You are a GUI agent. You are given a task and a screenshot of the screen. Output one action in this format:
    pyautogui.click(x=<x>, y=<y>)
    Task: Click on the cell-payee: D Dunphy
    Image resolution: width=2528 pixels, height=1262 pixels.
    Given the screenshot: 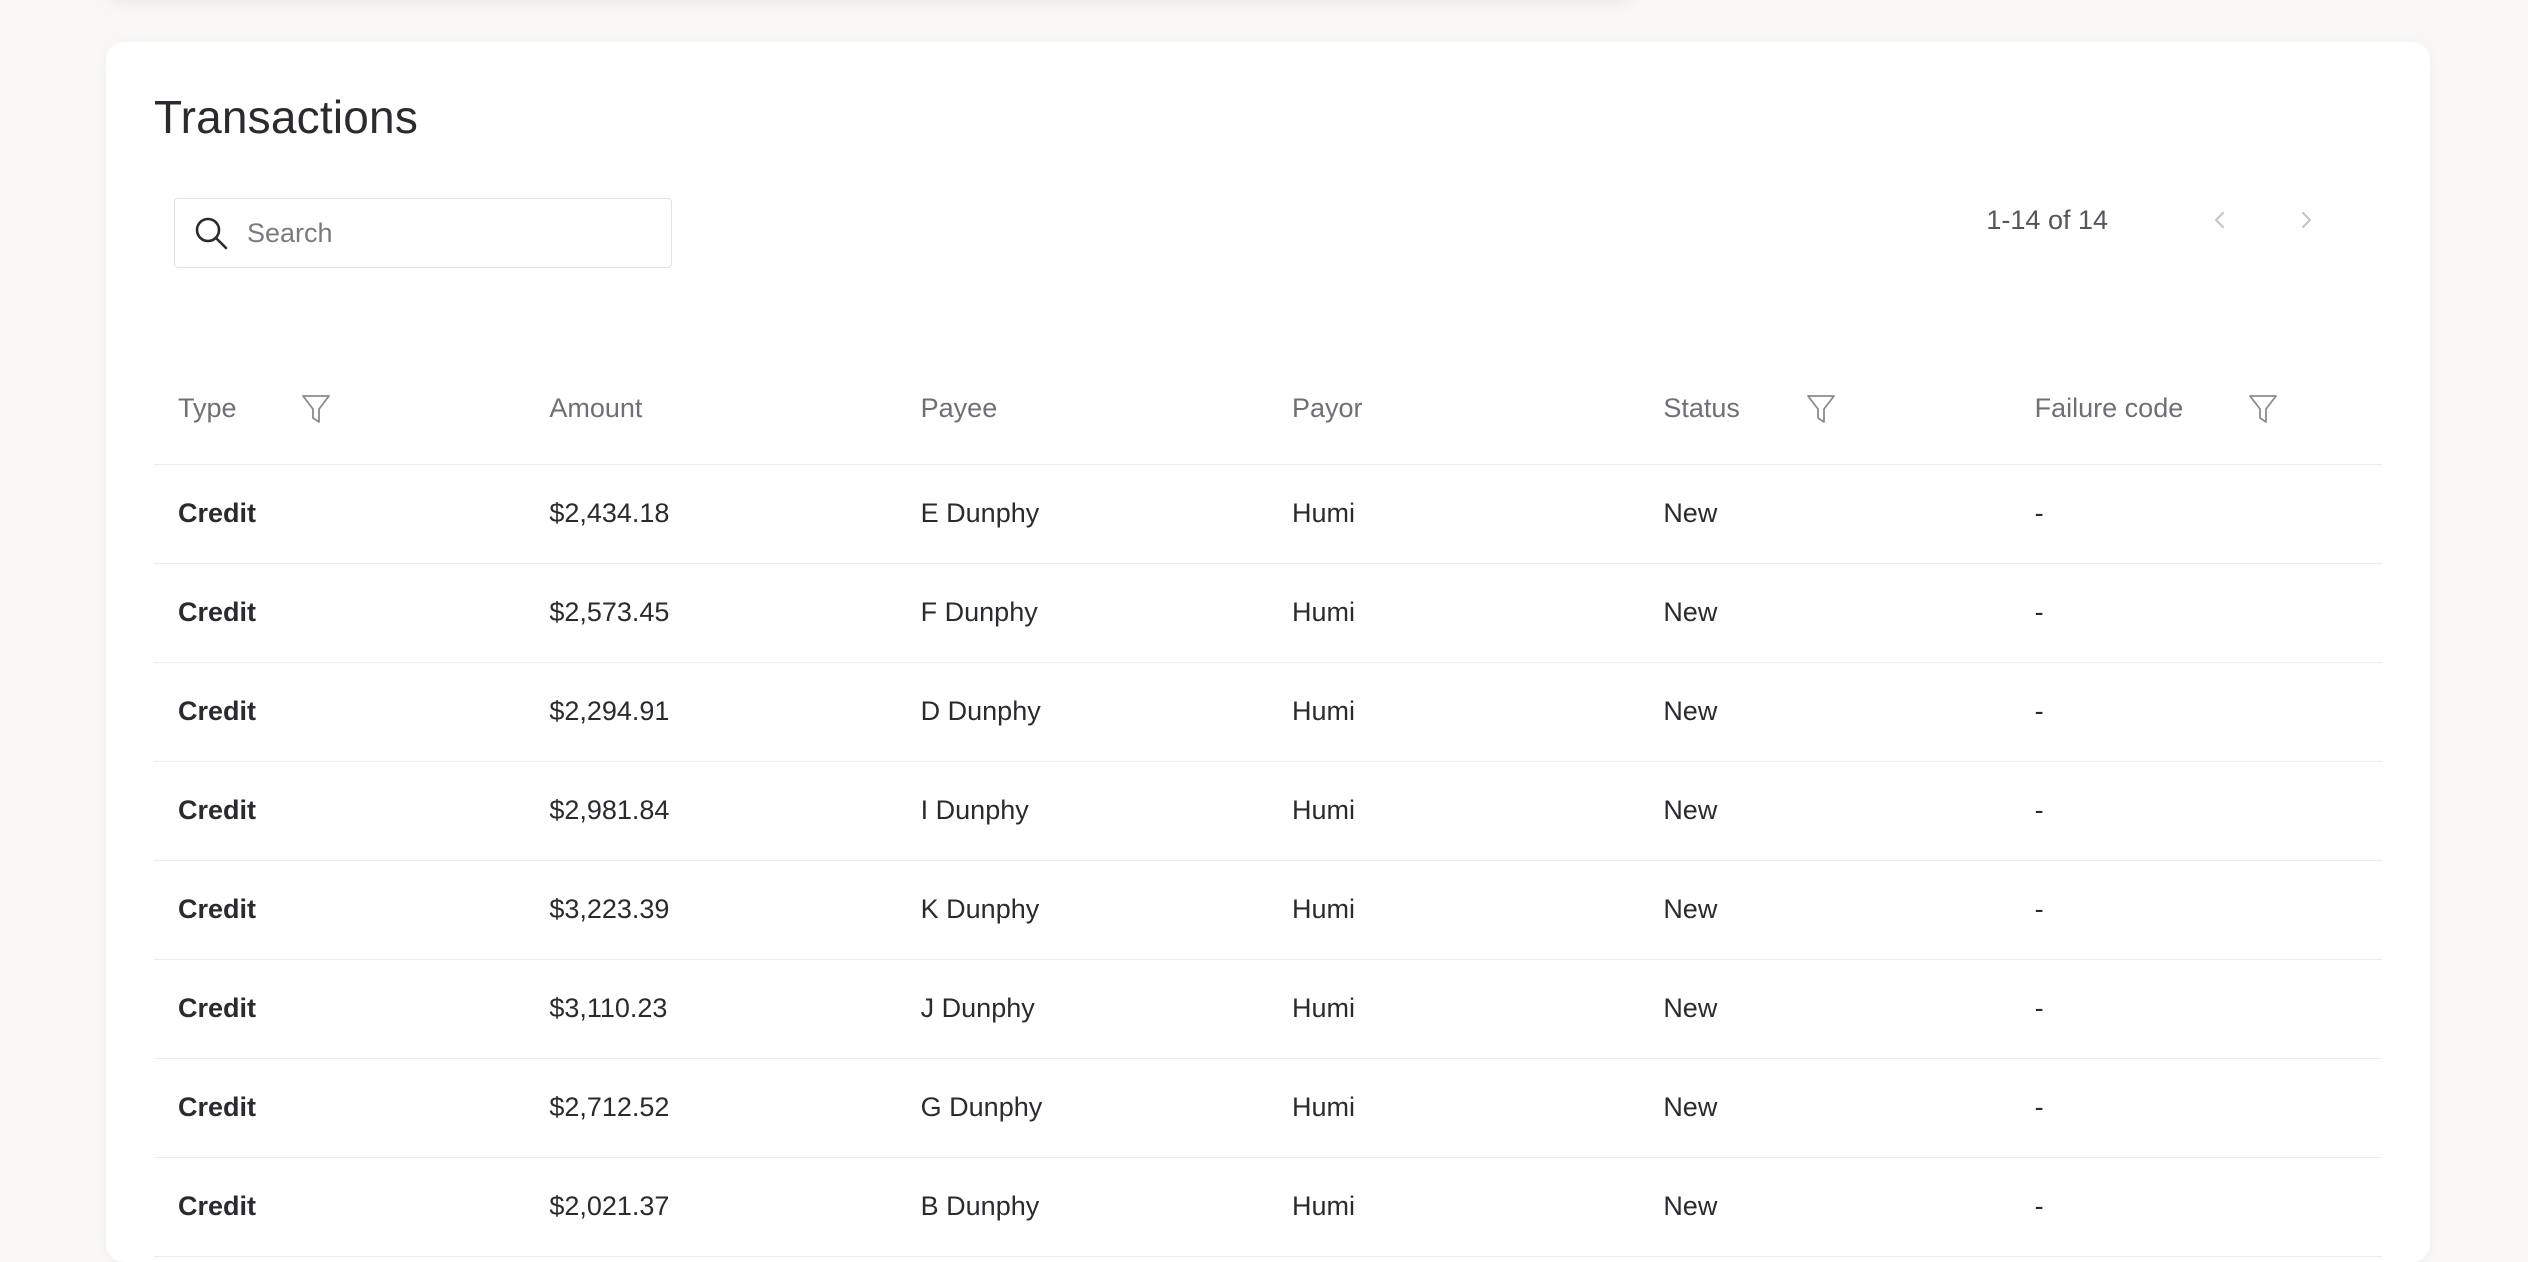 What is the action you would take?
    pyautogui.click(x=1082, y=712)
    